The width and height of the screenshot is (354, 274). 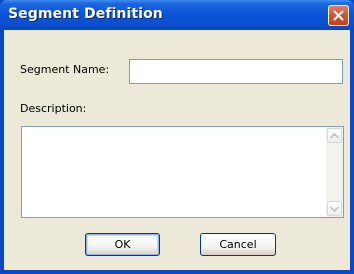 I want to click on segment-name-input, so click(x=236, y=71).